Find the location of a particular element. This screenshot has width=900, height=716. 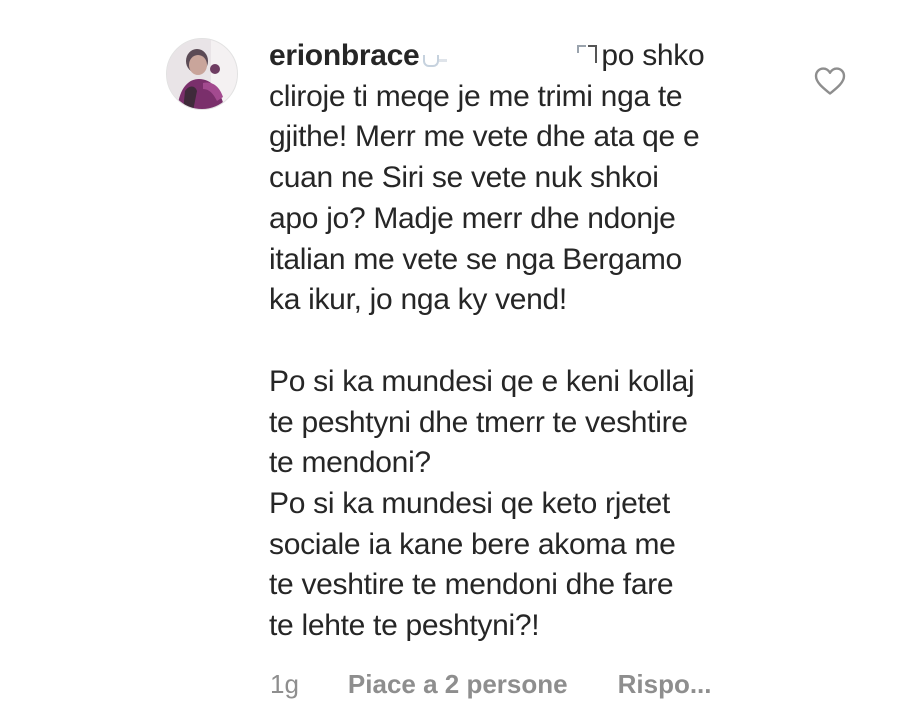

mention-tail-text: po shko is located at coordinates (653, 55).